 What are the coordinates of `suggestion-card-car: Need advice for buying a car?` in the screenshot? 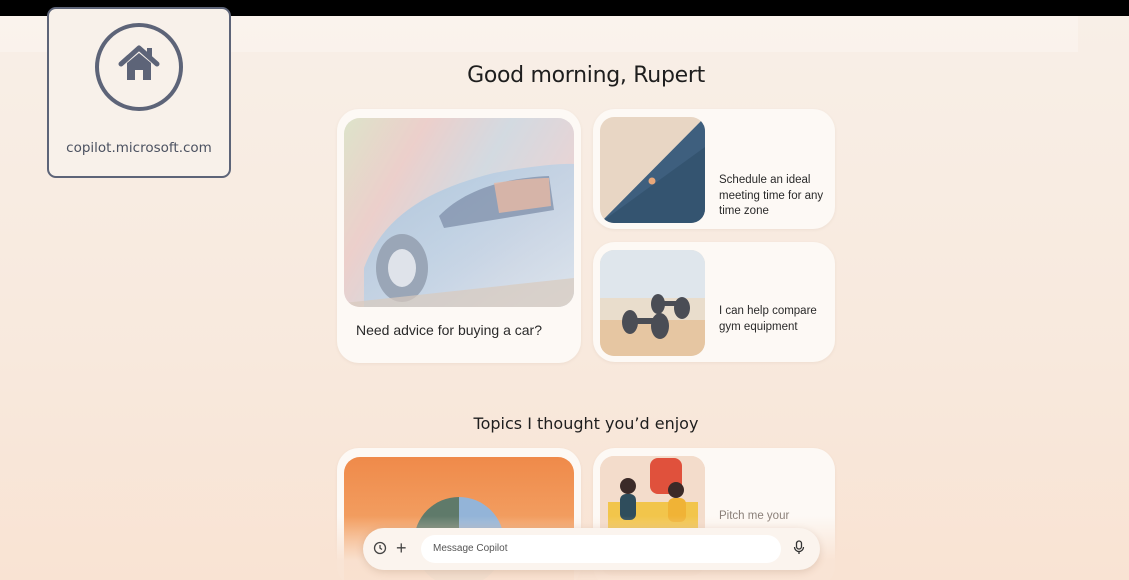 It's located at (459, 236).